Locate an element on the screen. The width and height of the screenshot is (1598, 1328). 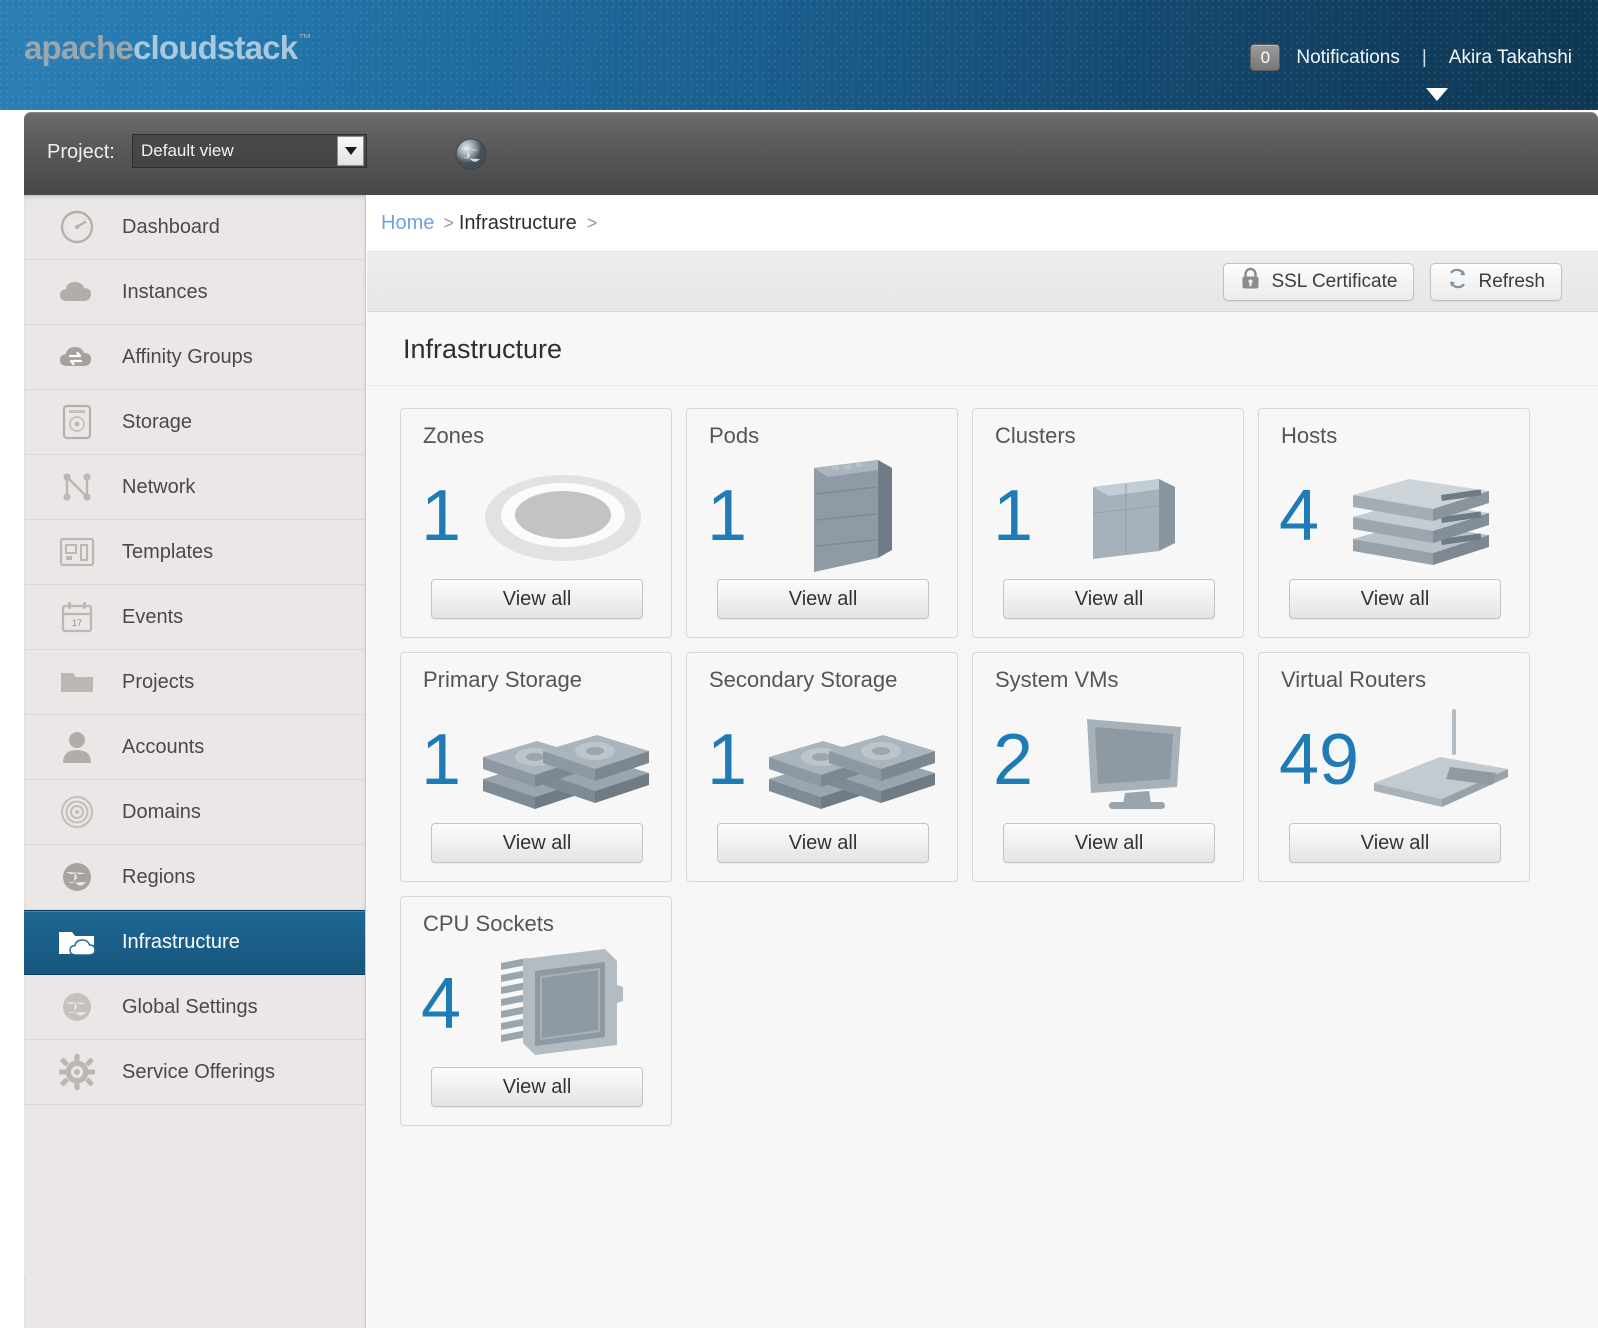
sidebar-item-accounts: Accounts is located at coordinates (194, 747).